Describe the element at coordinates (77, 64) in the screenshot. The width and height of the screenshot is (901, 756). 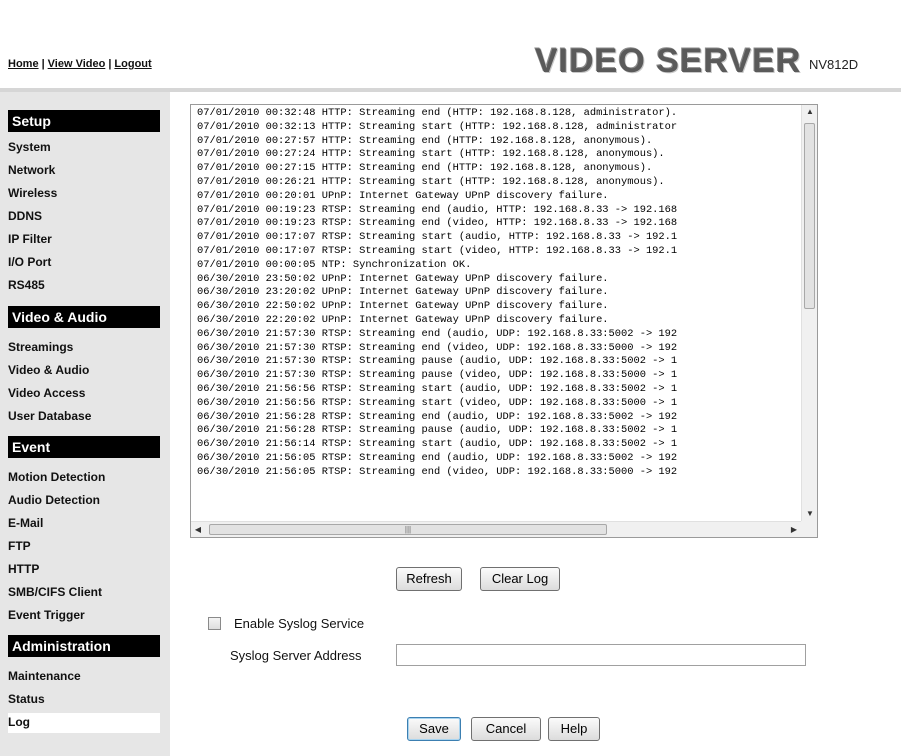
I see `view-video-link: View Video` at that location.